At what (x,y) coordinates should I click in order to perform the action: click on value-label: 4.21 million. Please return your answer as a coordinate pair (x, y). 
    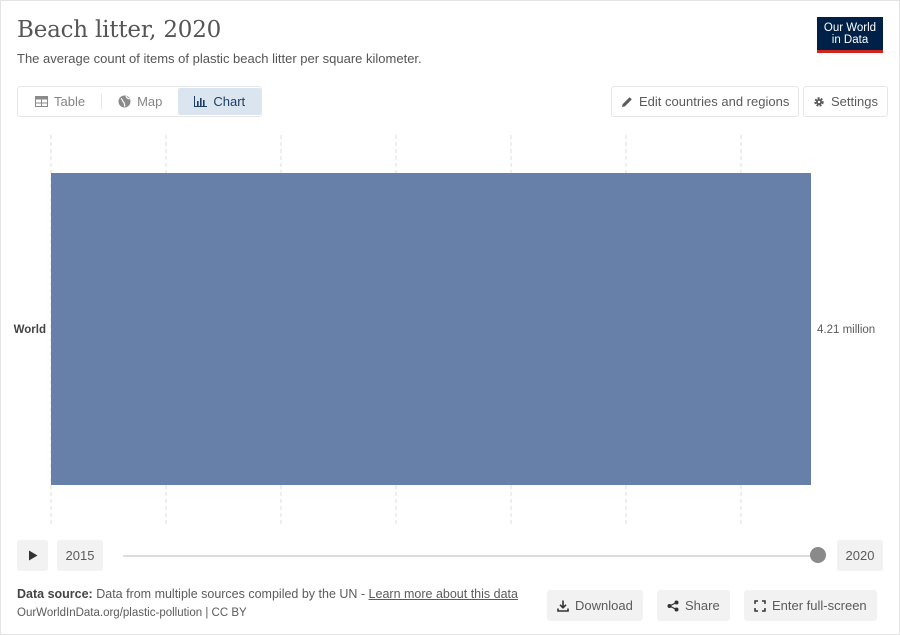
    Looking at the image, I should click on (846, 330).